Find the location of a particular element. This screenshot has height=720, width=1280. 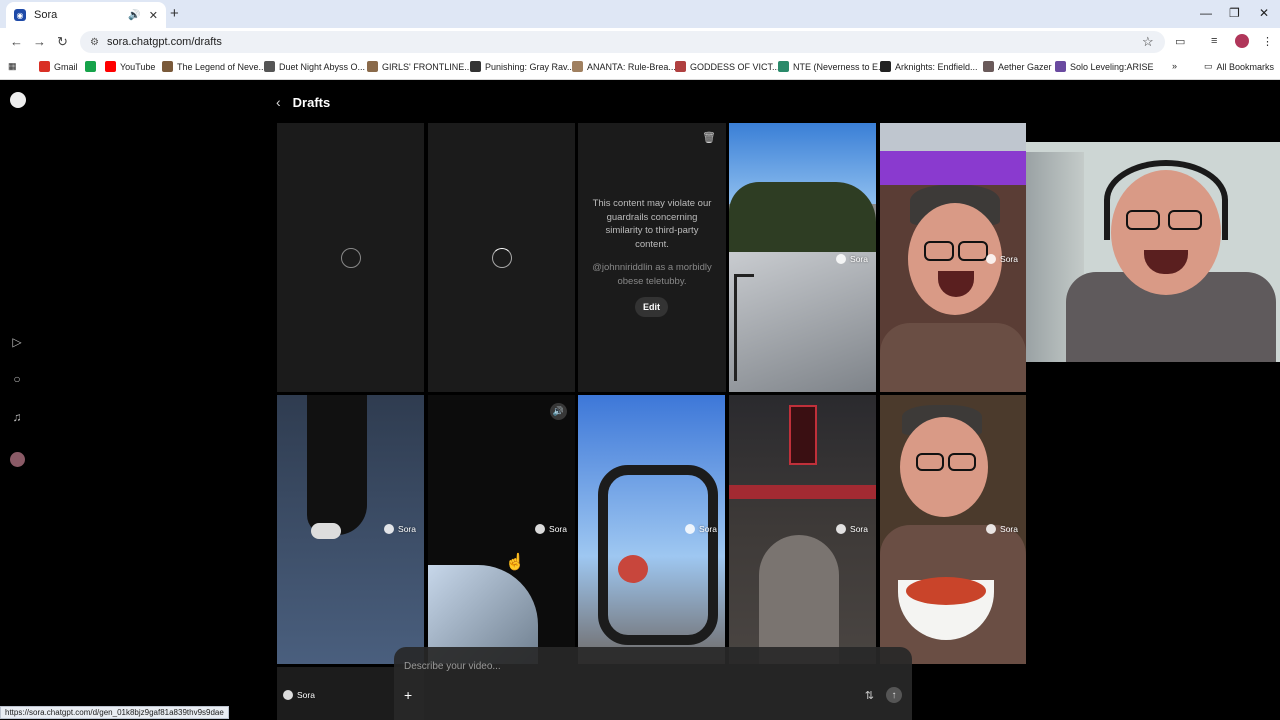

menu-icon: ⋮ is located at coordinates (1267, 41).